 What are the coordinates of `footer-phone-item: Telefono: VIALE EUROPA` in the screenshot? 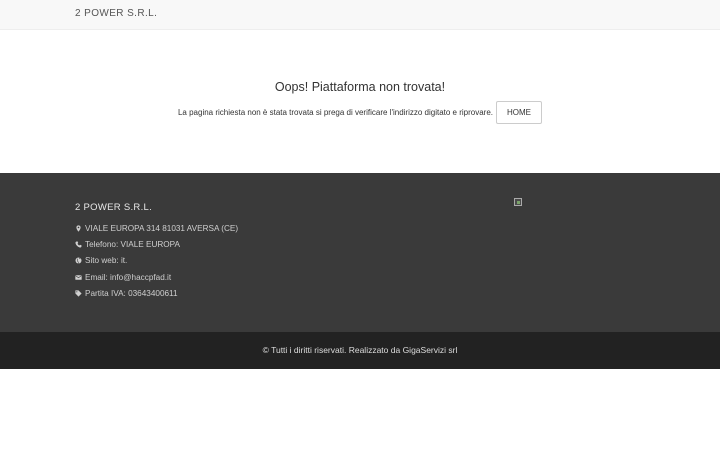 It's located at (156, 244).